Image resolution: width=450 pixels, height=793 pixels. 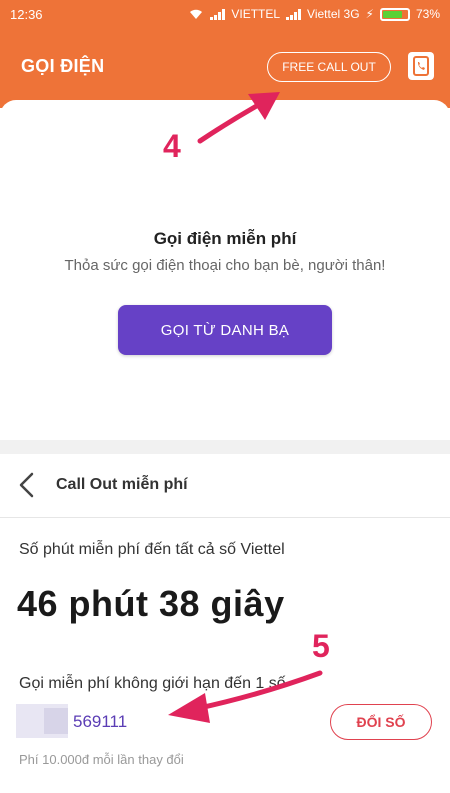 I want to click on phone-book-icon, so click(x=421, y=66).